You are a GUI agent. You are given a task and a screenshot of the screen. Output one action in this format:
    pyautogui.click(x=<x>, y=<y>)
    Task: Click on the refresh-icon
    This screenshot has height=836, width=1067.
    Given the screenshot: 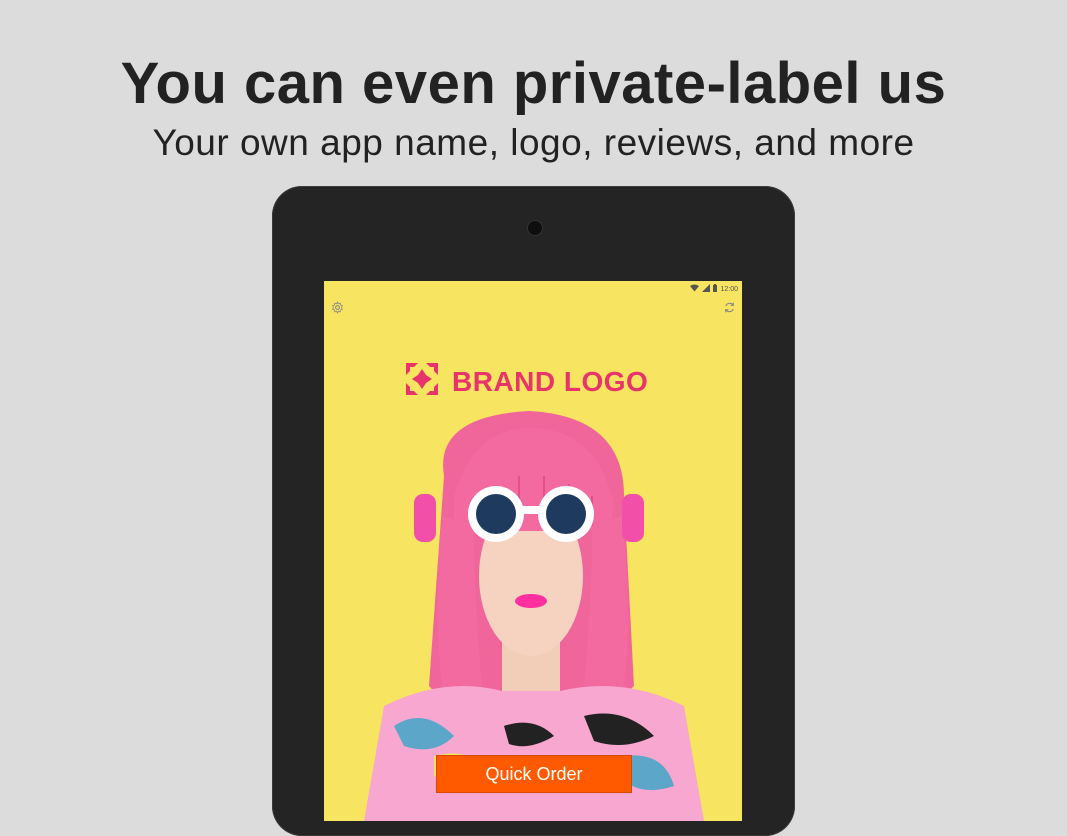 What is the action you would take?
    pyautogui.click(x=729, y=307)
    